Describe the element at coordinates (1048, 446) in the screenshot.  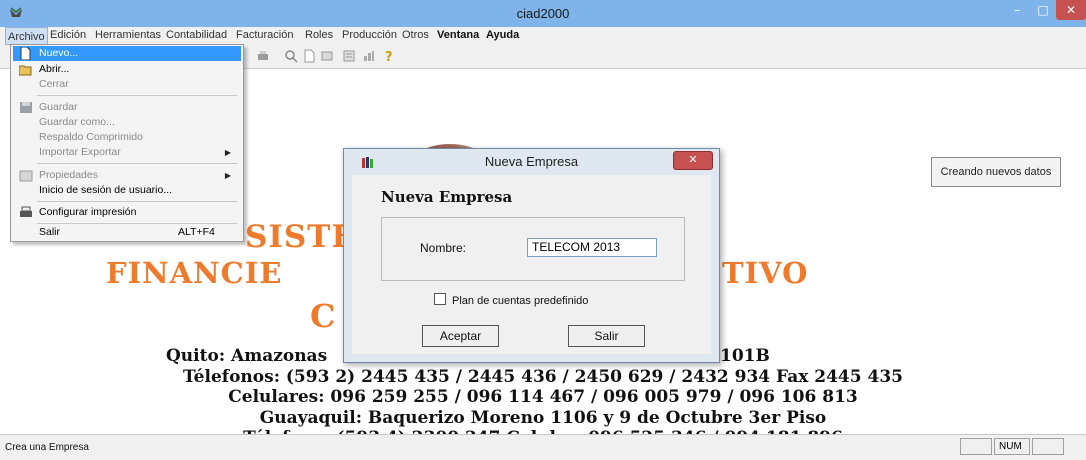
I see `status-cell-scroll` at that location.